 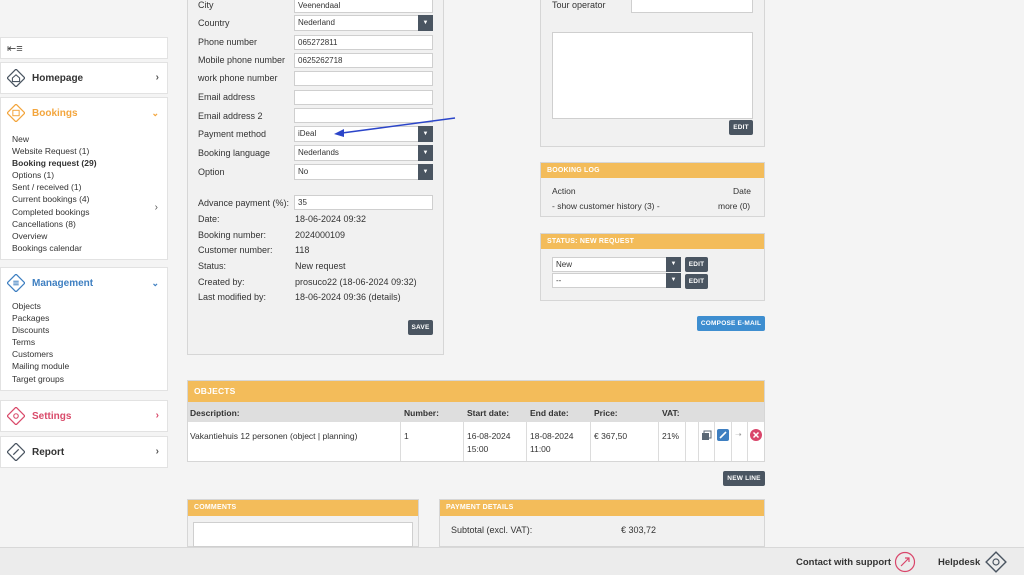 What do you see at coordinates (303, 534) in the screenshot?
I see `comments-textarea` at bounding box center [303, 534].